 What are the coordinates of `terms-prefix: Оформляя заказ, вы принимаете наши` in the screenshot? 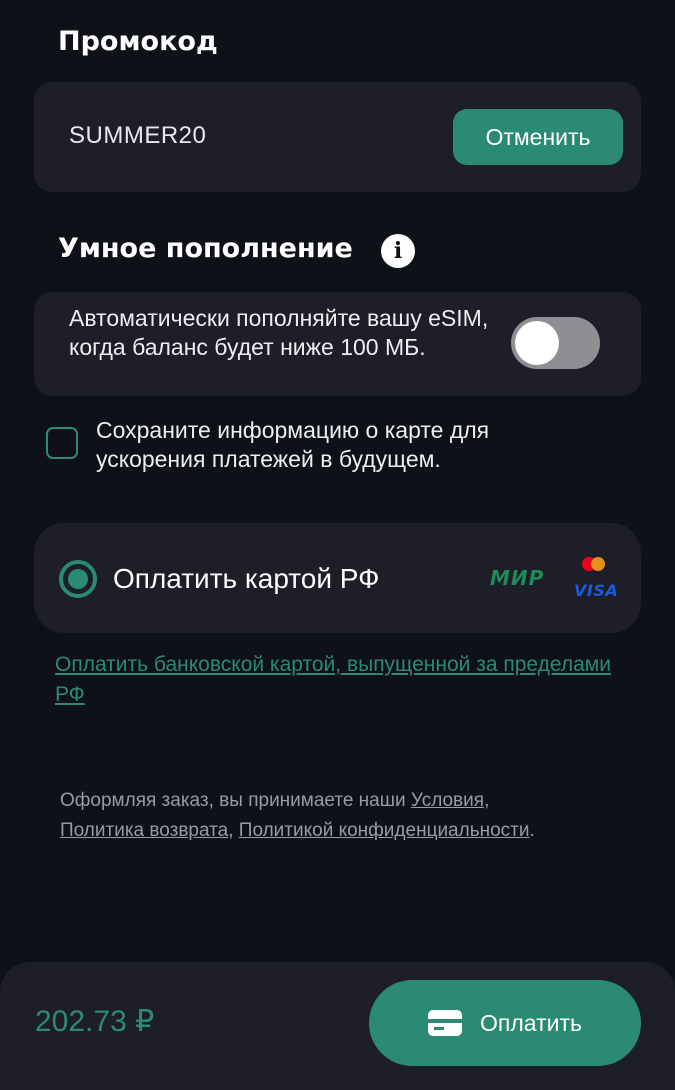 It's located at (235, 800).